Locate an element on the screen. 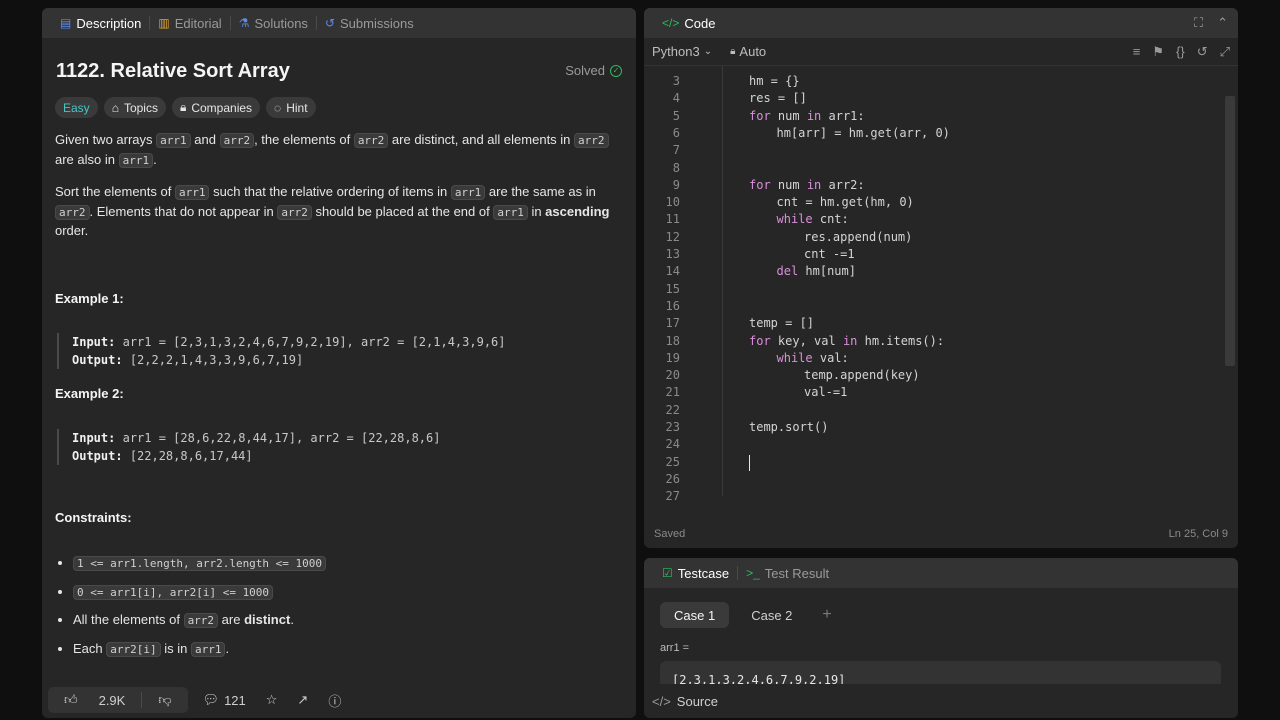 The width and height of the screenshot is (1280, 720). language-select: Python3 ⌄ is located at coordinates (682, 51).